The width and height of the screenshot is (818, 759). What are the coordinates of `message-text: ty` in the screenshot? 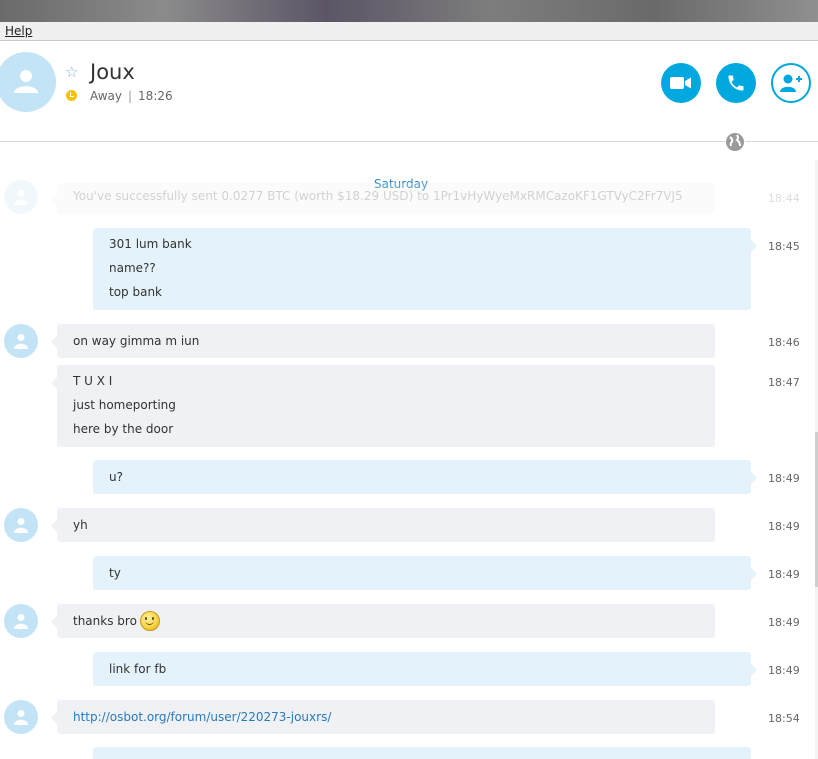 It's located at (115, 573).